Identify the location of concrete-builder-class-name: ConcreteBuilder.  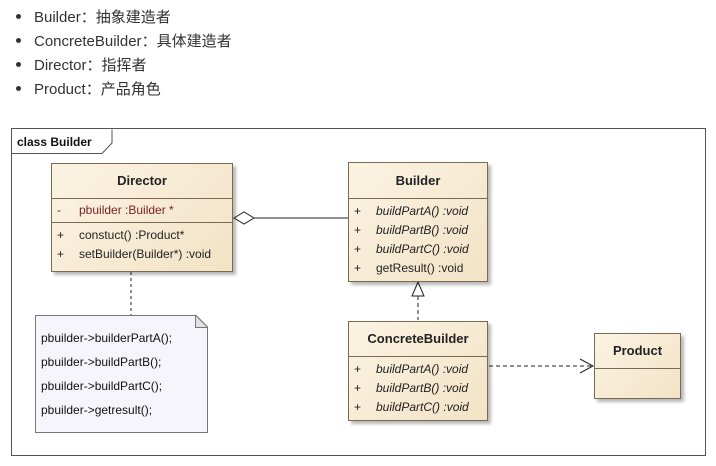
(418, 338).